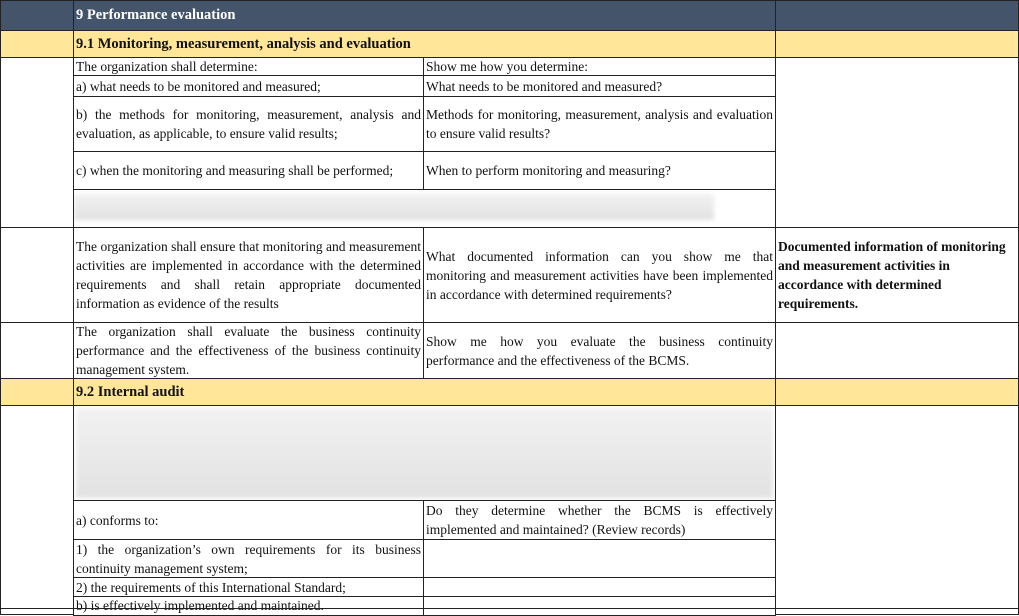  I want to click on question-text: Show me how you determine:, so click(507, 66).